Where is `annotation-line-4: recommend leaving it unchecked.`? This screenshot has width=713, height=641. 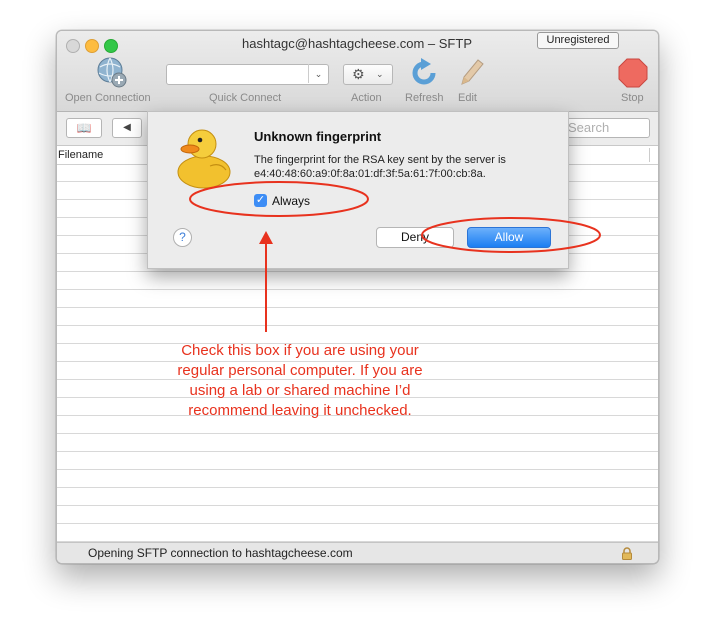
annotation-line-4: recommend leaving it unchecked. is located at coordinates (300, 410).